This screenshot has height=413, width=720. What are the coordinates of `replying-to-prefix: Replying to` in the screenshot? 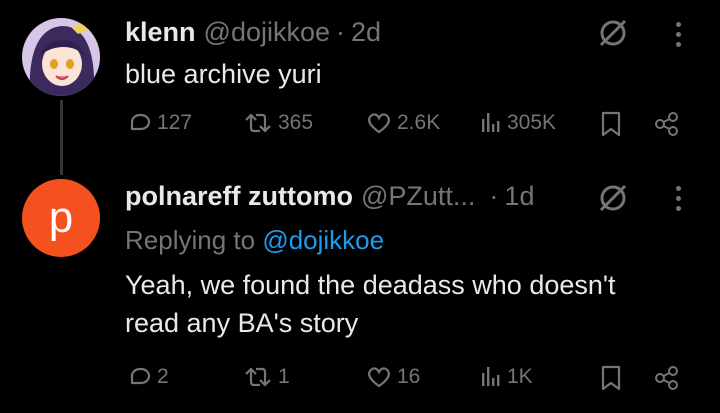 It's located at (190, 240).